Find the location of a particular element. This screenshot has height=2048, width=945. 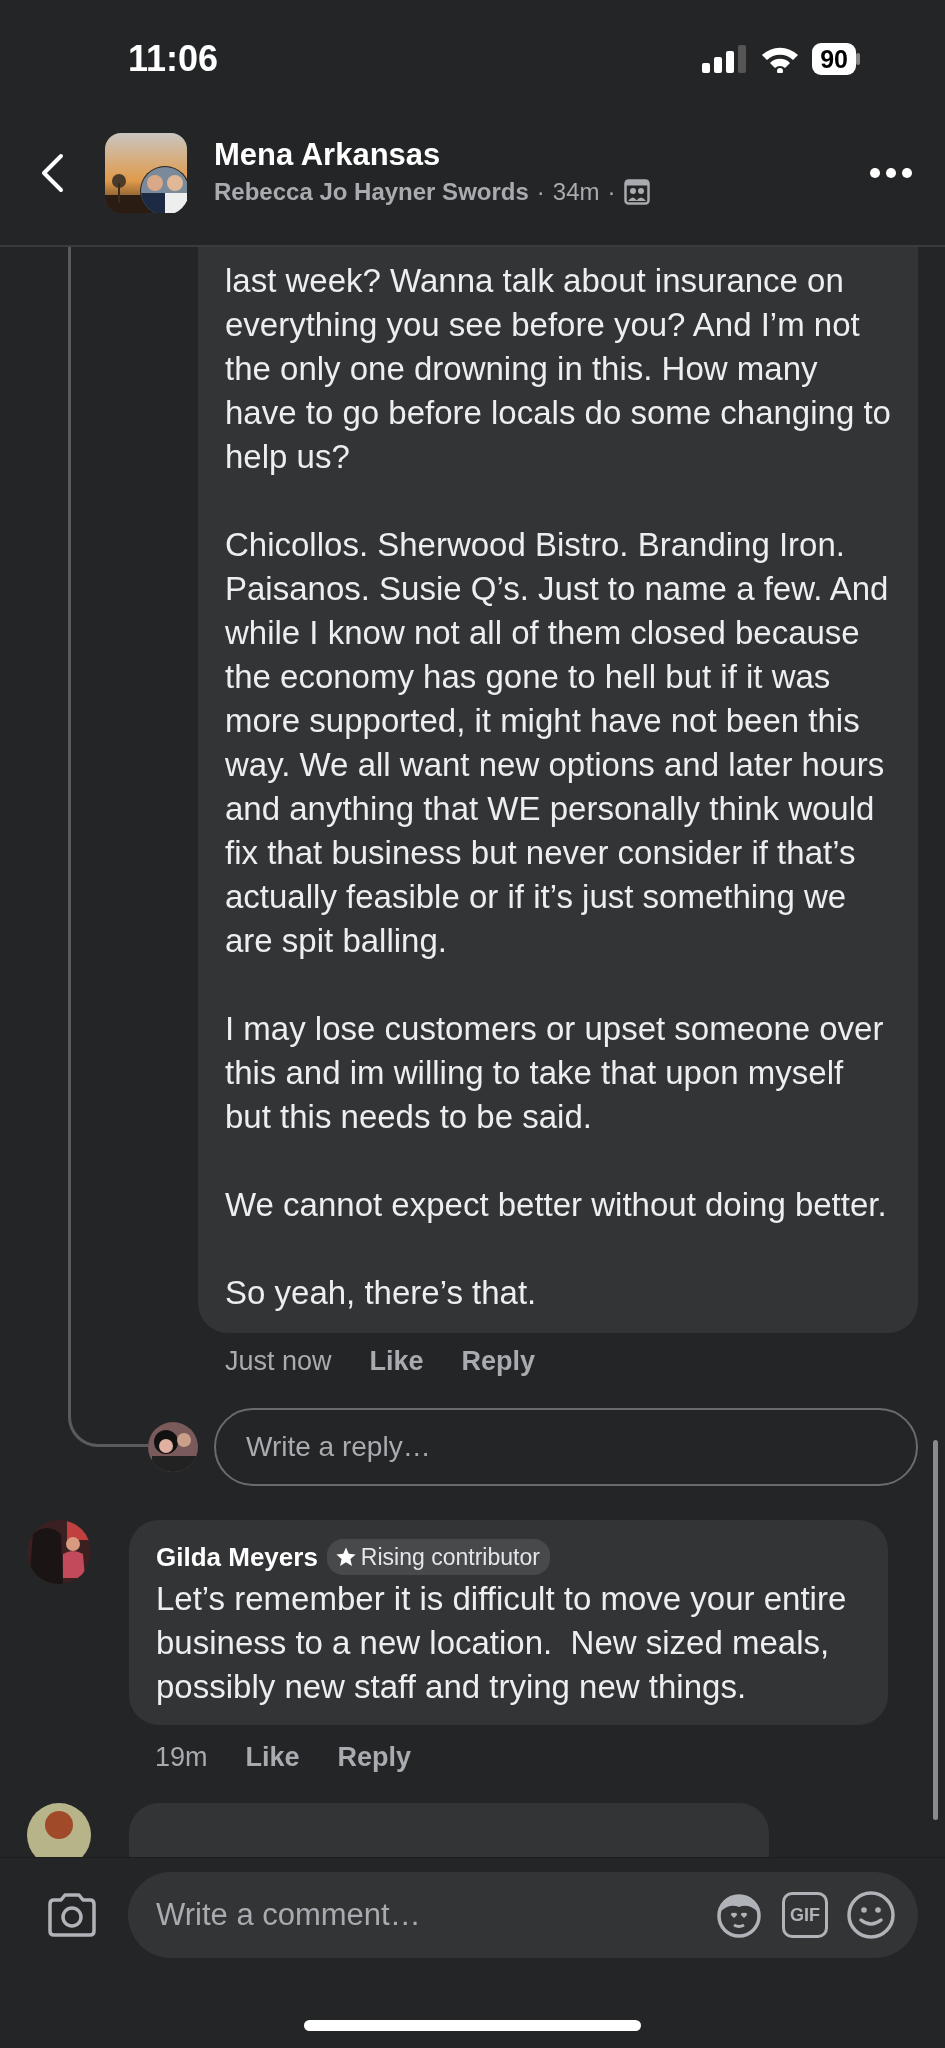

sticker-icon is located at coordinates (739, 1915).